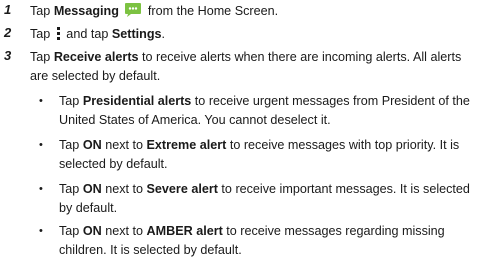 The image size is (485, 261). Describe the element at coordinates (8, 9) in the screenshot. I see `step-number: 1` at that location.